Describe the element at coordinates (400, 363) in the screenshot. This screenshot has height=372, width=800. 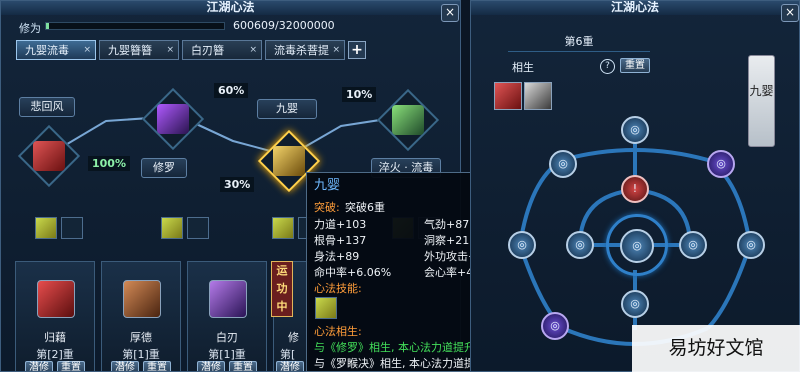
I see `synergy-line-2: 与《罗睺决》相生, 本心法力道提升` at that location.